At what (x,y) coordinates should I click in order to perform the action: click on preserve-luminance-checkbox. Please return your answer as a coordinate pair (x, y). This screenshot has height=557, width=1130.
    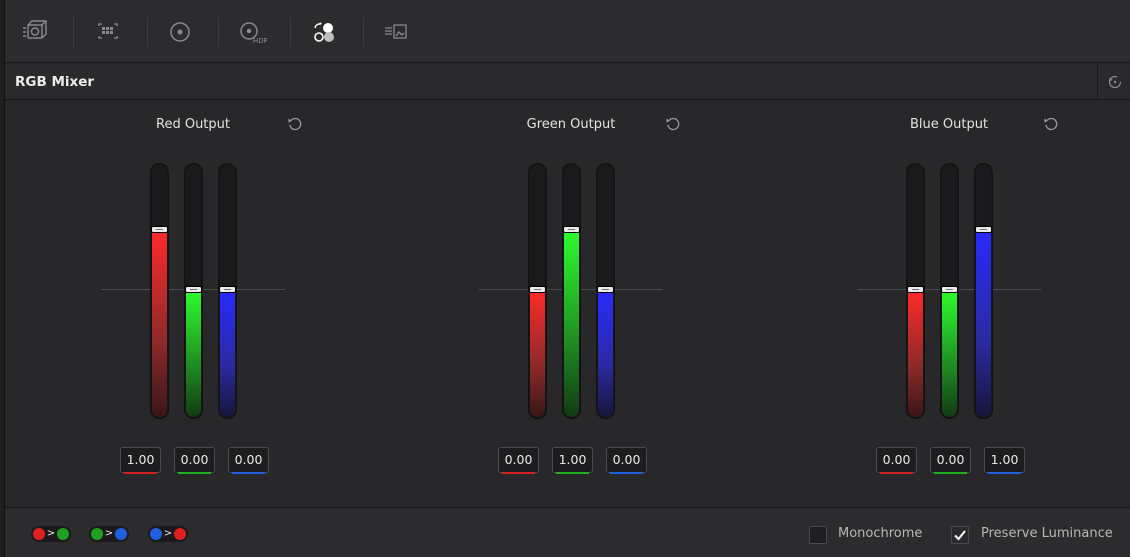
    Looking at the image, I should click on (960, 535).